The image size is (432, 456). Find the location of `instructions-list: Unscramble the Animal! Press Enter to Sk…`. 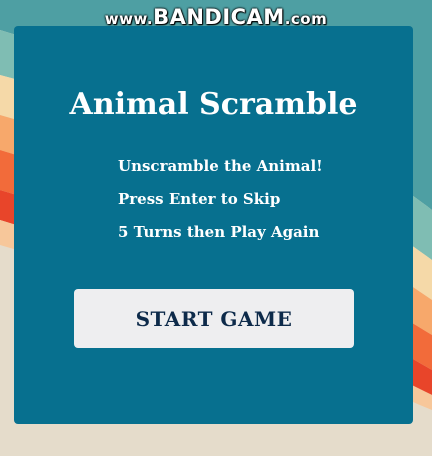

instructions-list: Unscramble the Animal! Press Enter to Sk… is located at coordinates (220, 199).